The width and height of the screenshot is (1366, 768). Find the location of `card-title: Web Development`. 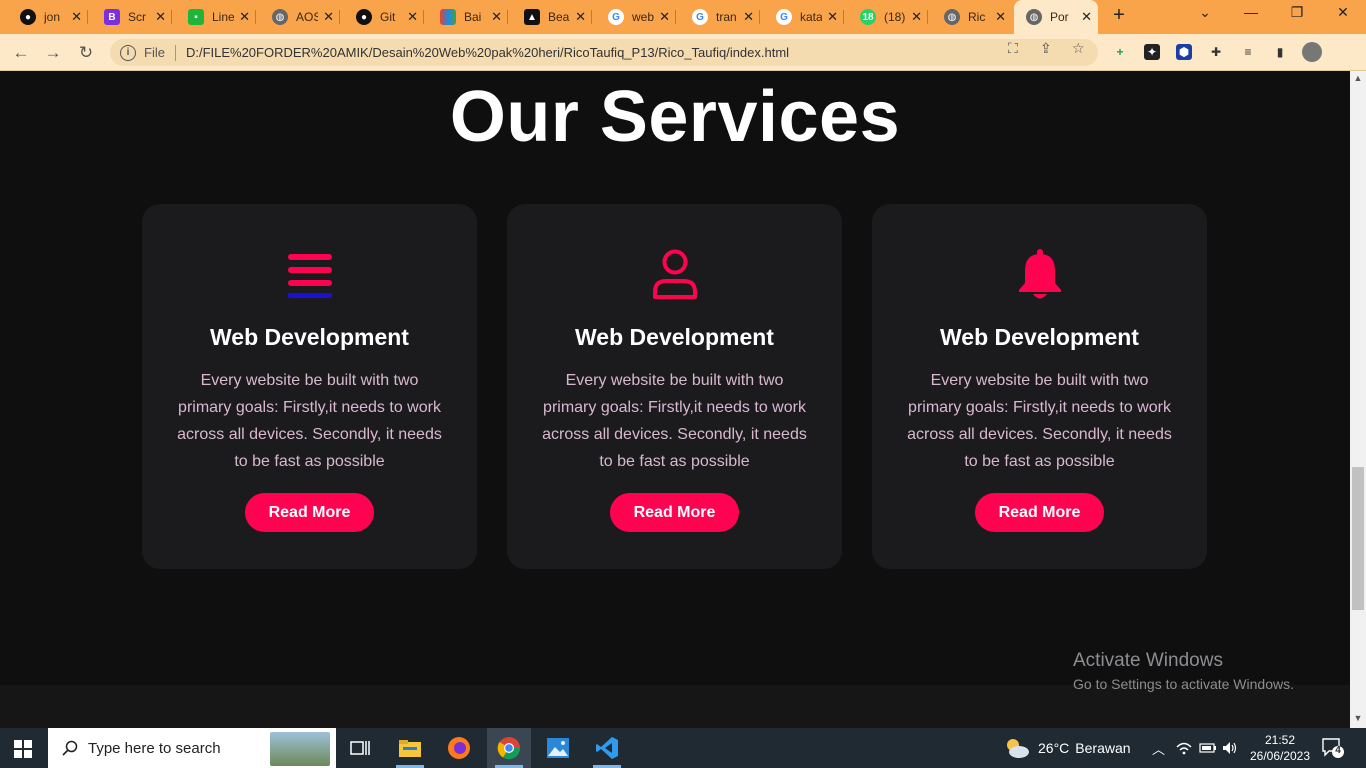

card-title: Web Development is located at coordinates (674, 337).